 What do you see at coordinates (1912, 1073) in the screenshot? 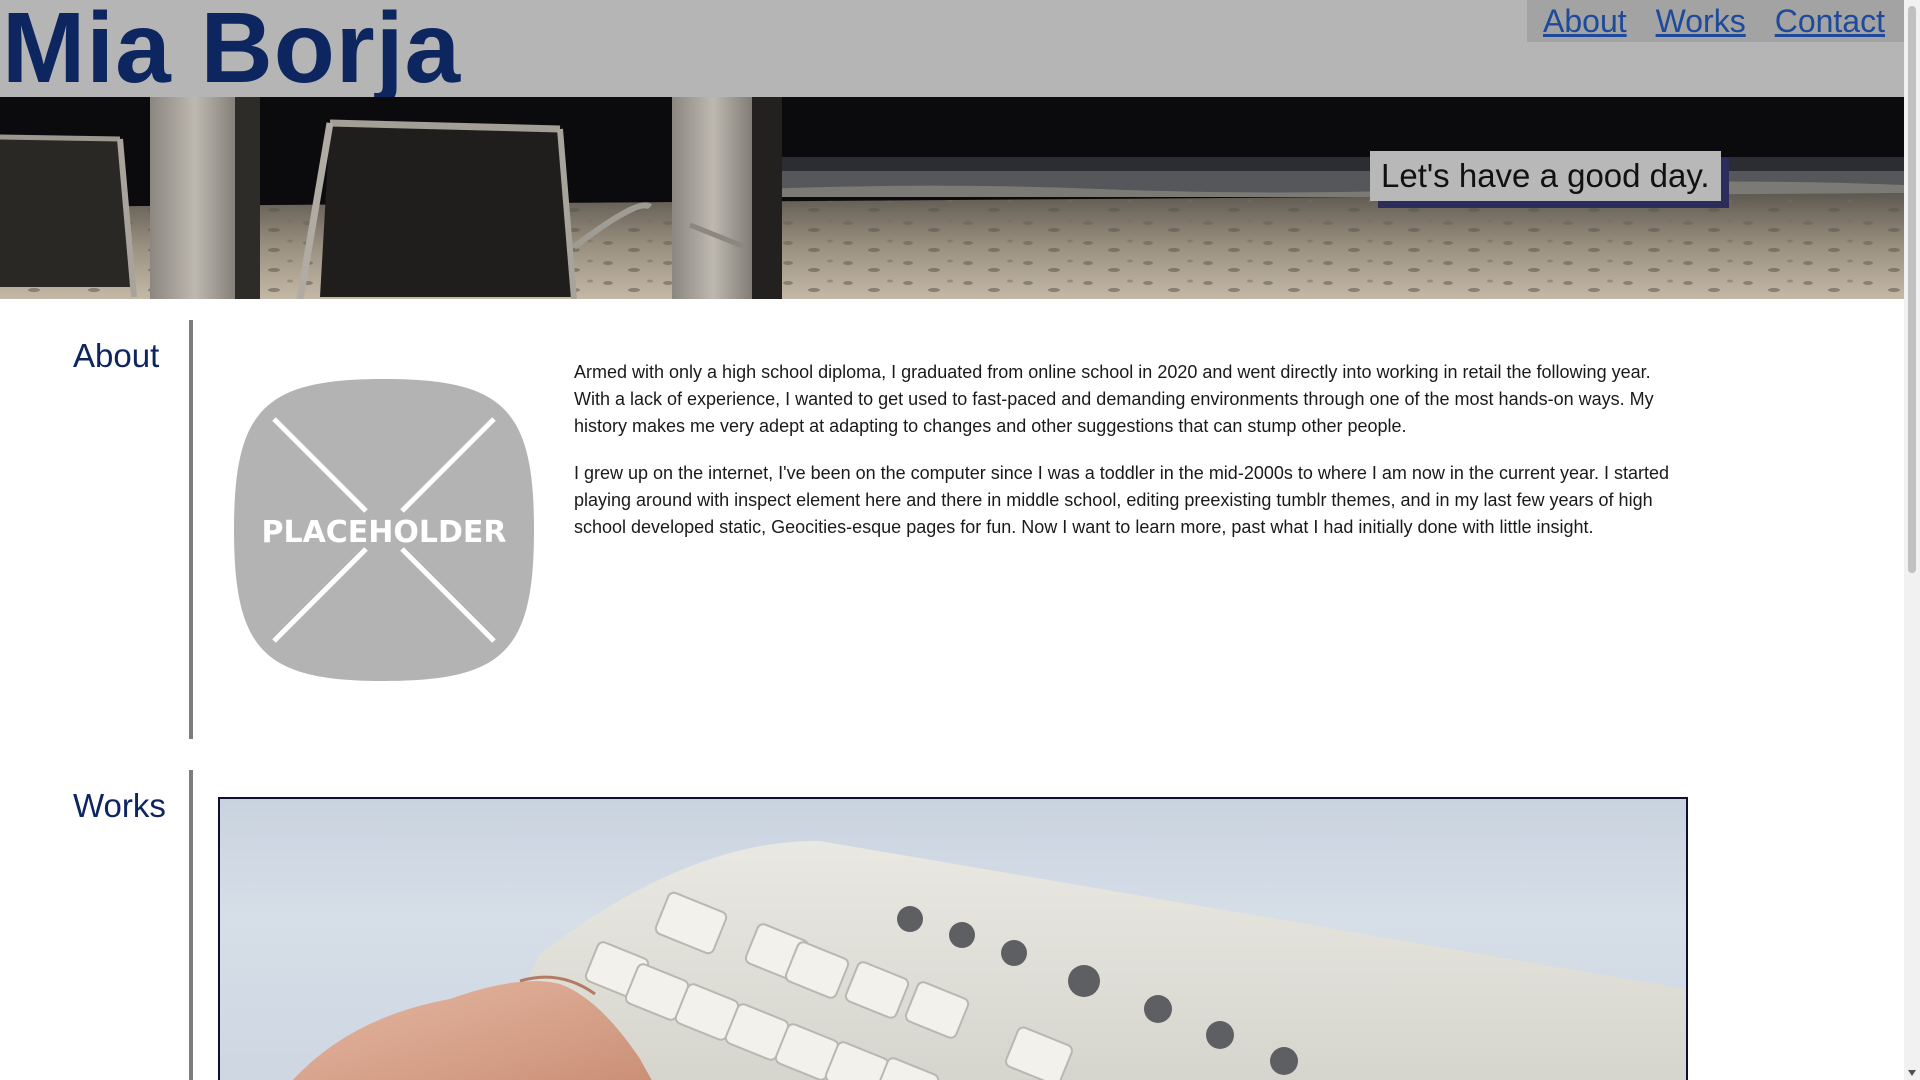
I see `scroll-down-arrow-icon` at bounding box center [1912, 1073].